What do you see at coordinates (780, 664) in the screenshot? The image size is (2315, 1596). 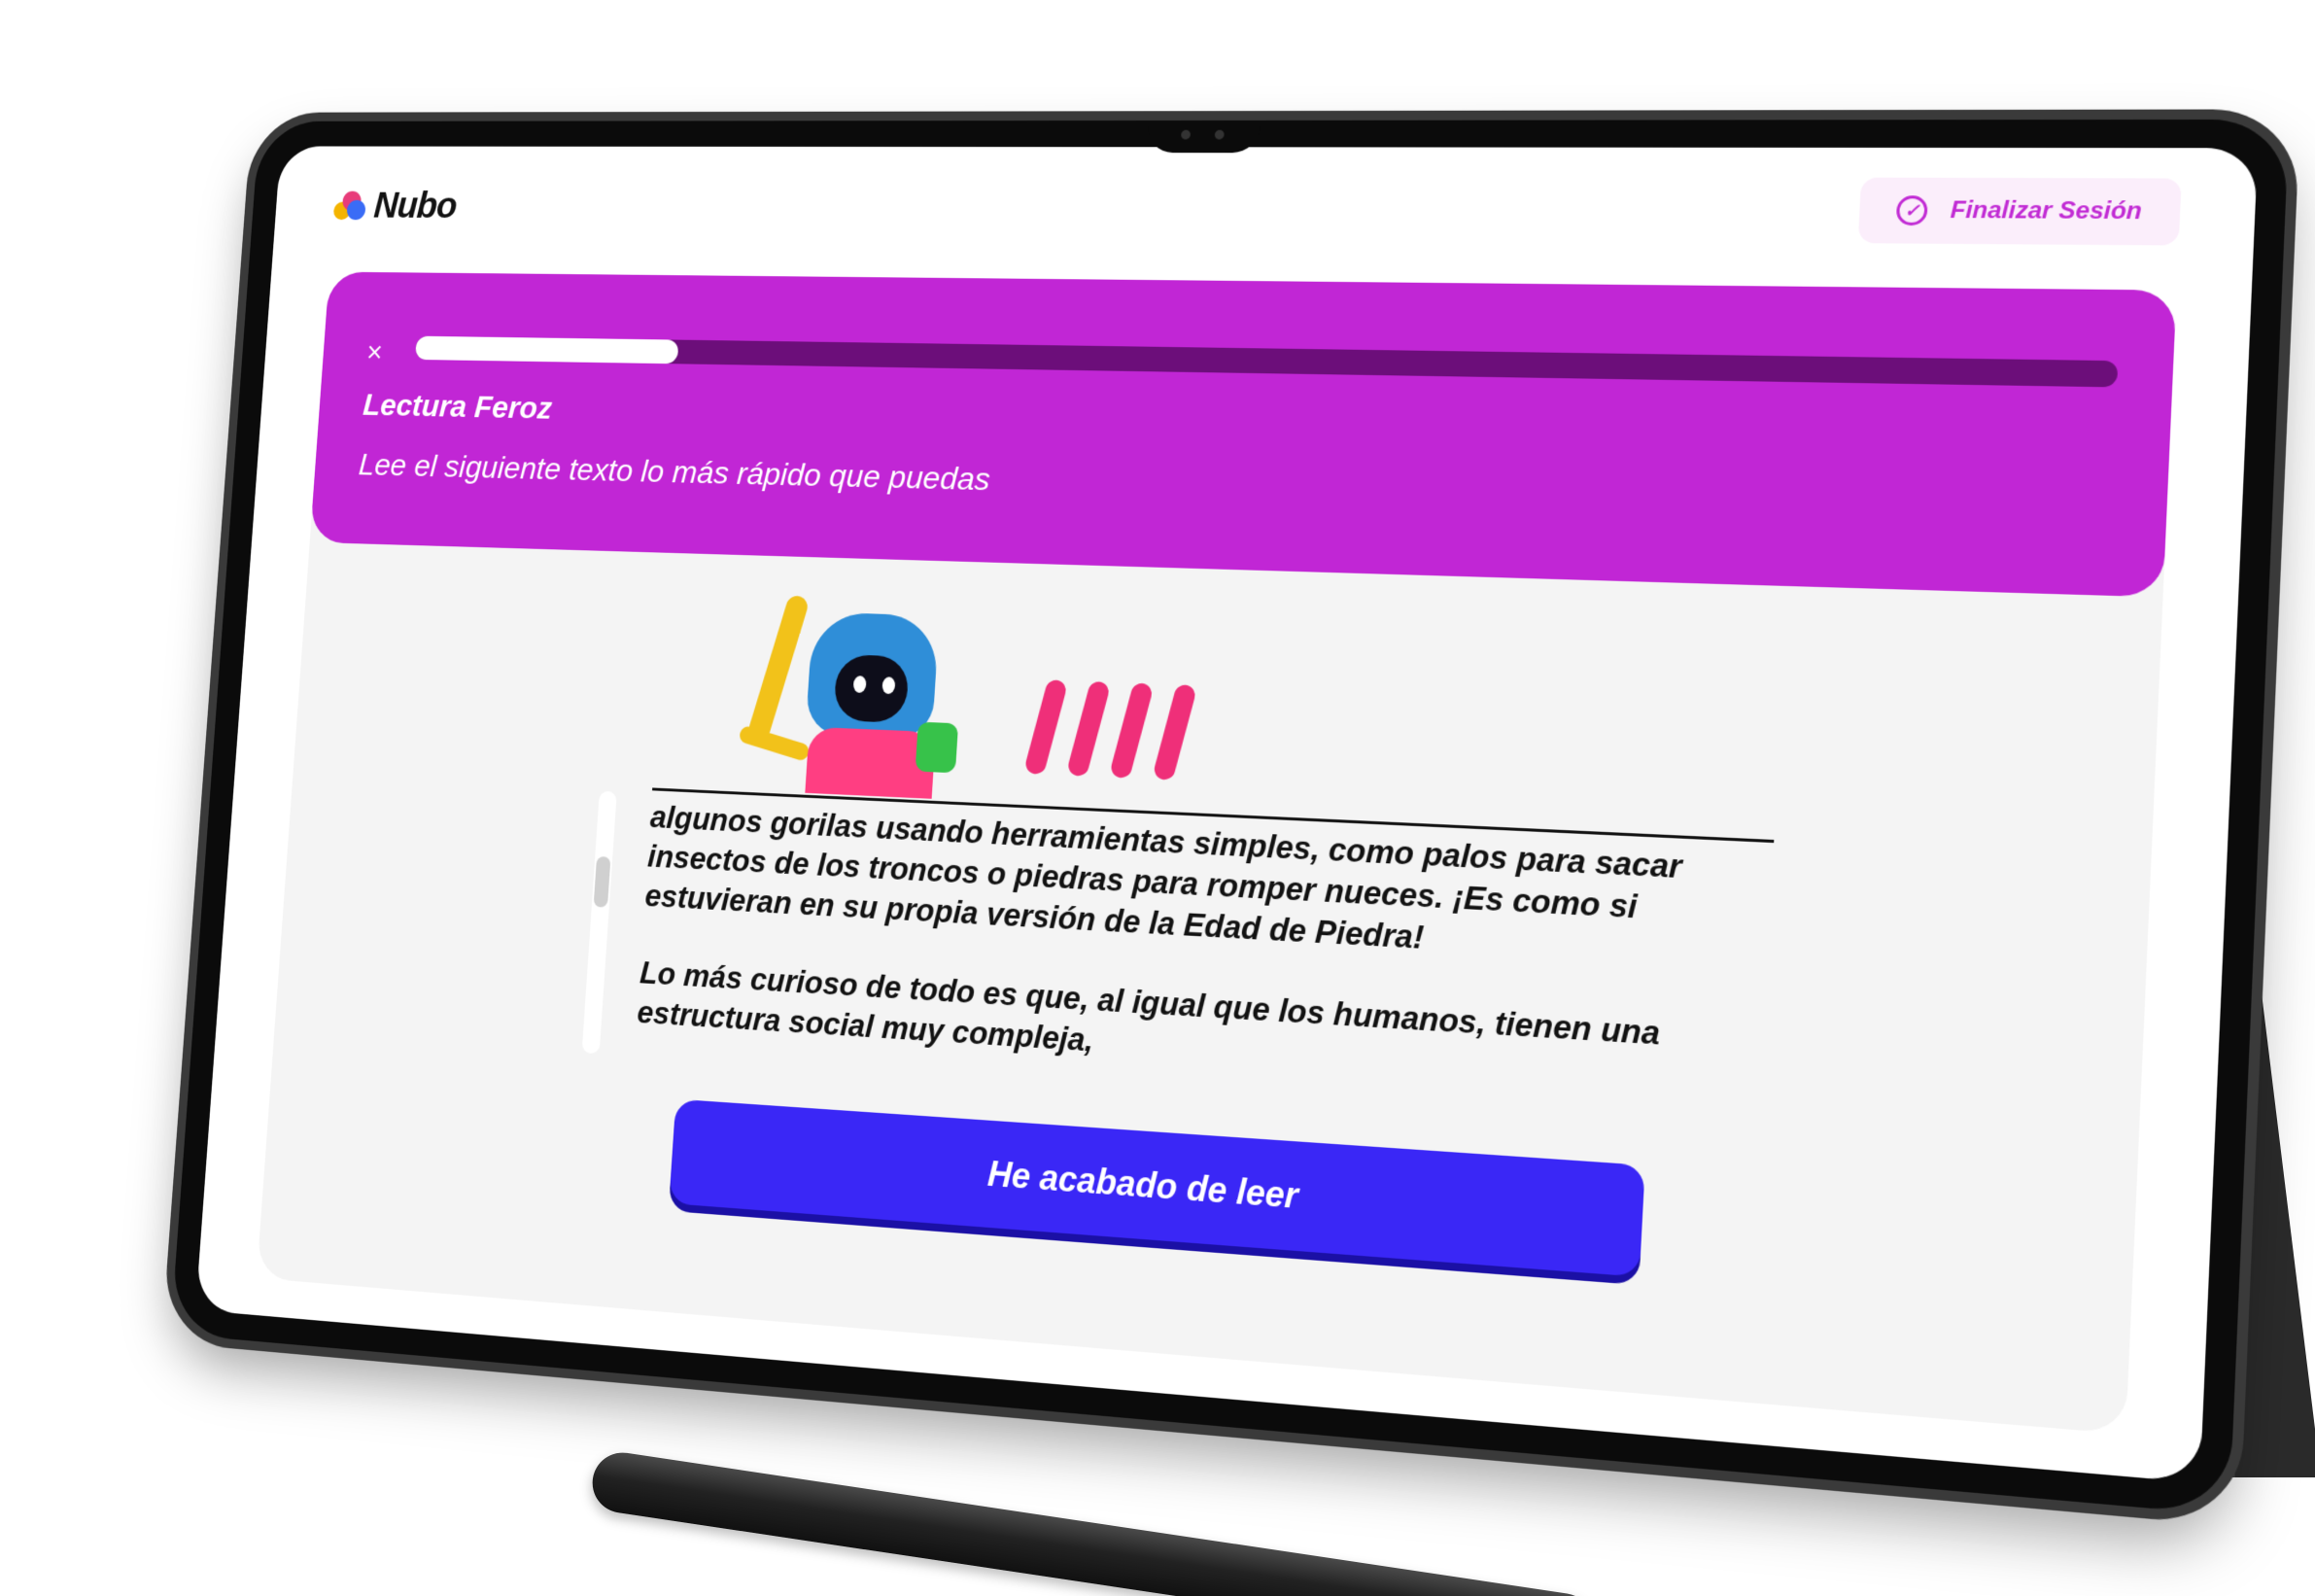 I see `sword-icon` at bounding box center [780, 664].